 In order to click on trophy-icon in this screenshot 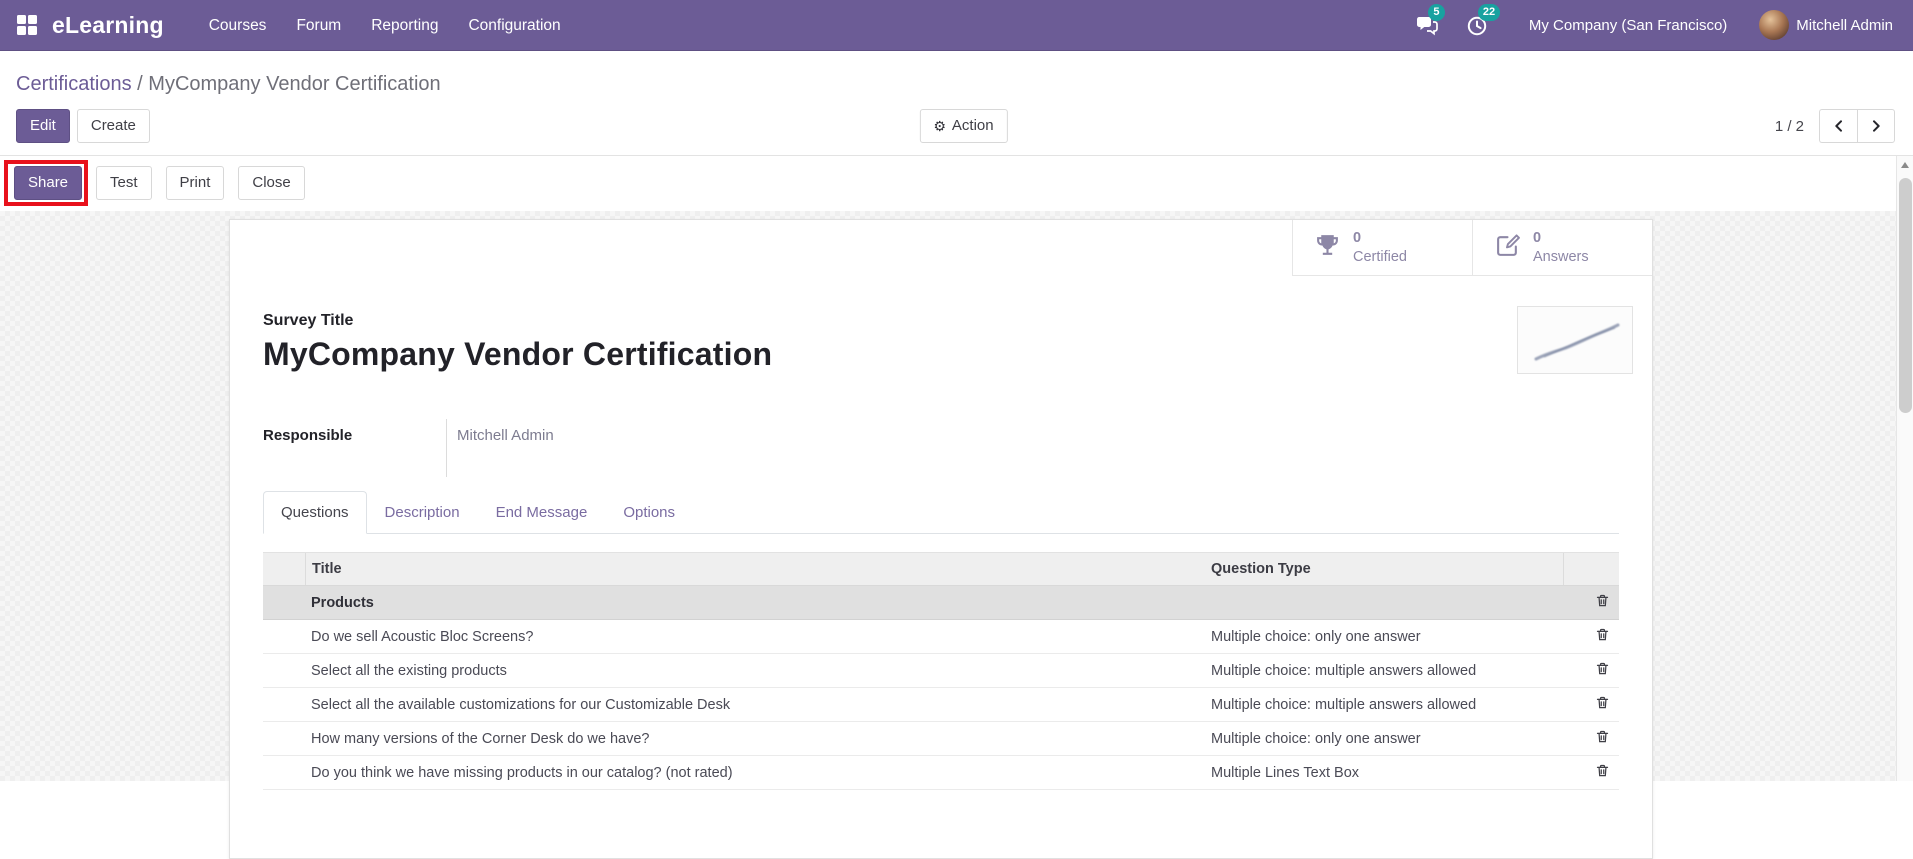, I will do `click(1327, 248)`.